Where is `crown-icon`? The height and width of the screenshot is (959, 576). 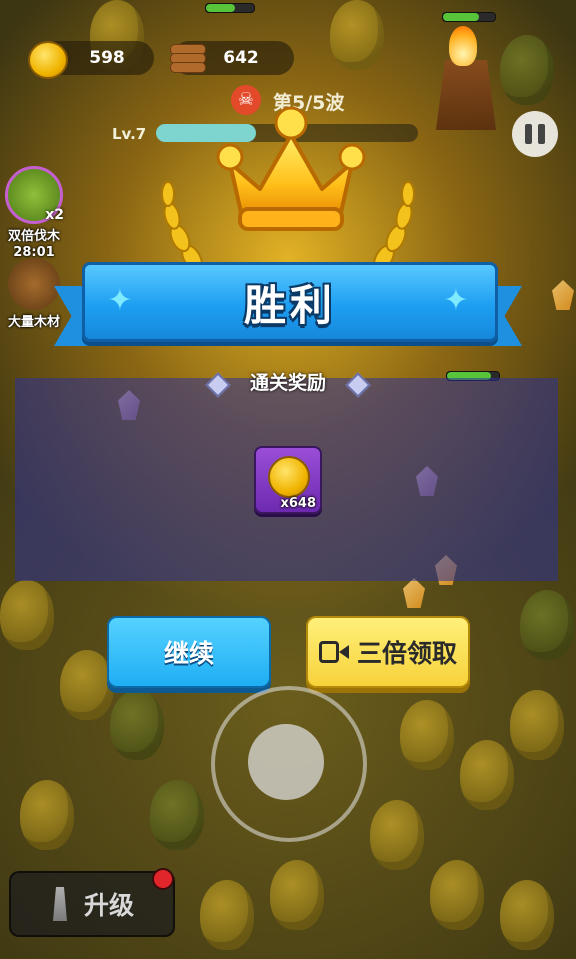
crown-icon is located at coordinates (291, 168).